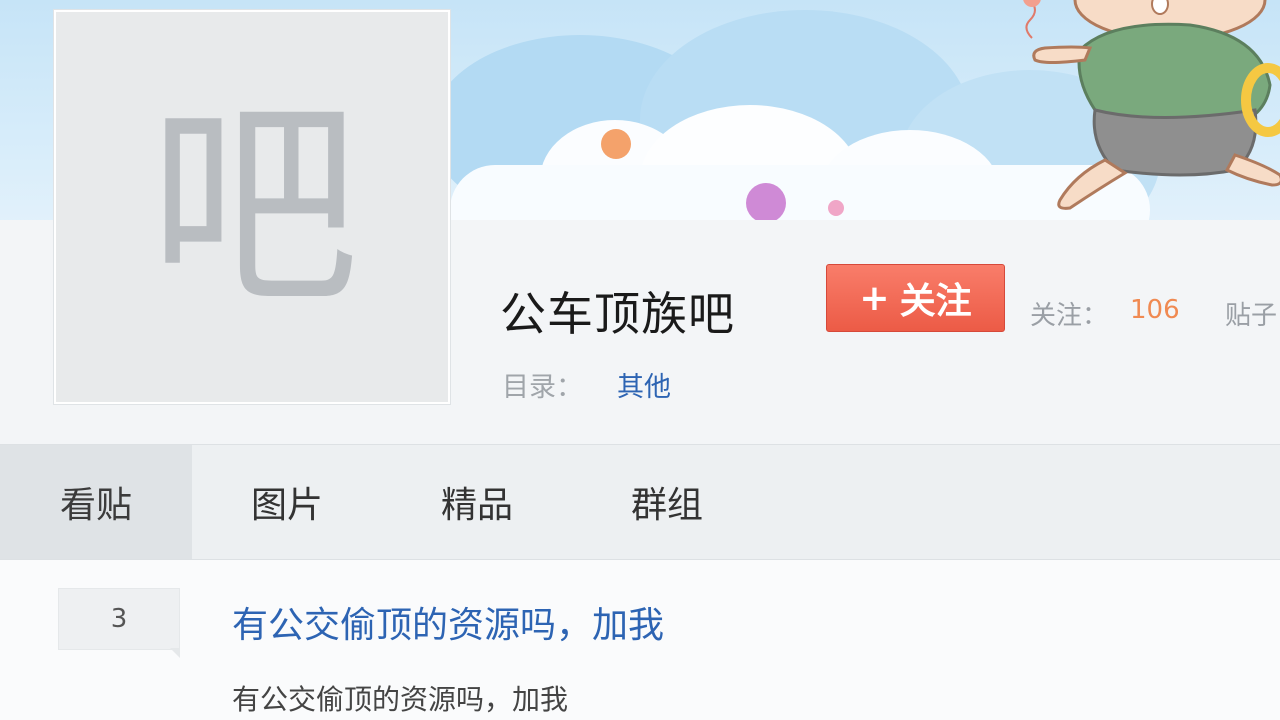 Image resolution: width=1280 pixels, height=720 pixels. I want to click on tab-posts: 看贴, so click(96, 502).